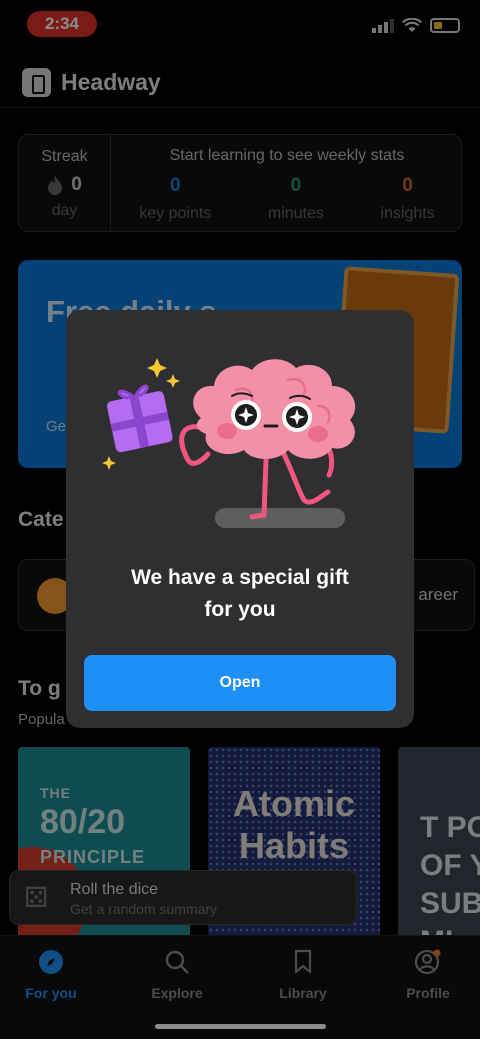 Image resolution: width=480 pixels, height=1039 pixels. I want to click on open-gift-button: Open, so click(240, 683).